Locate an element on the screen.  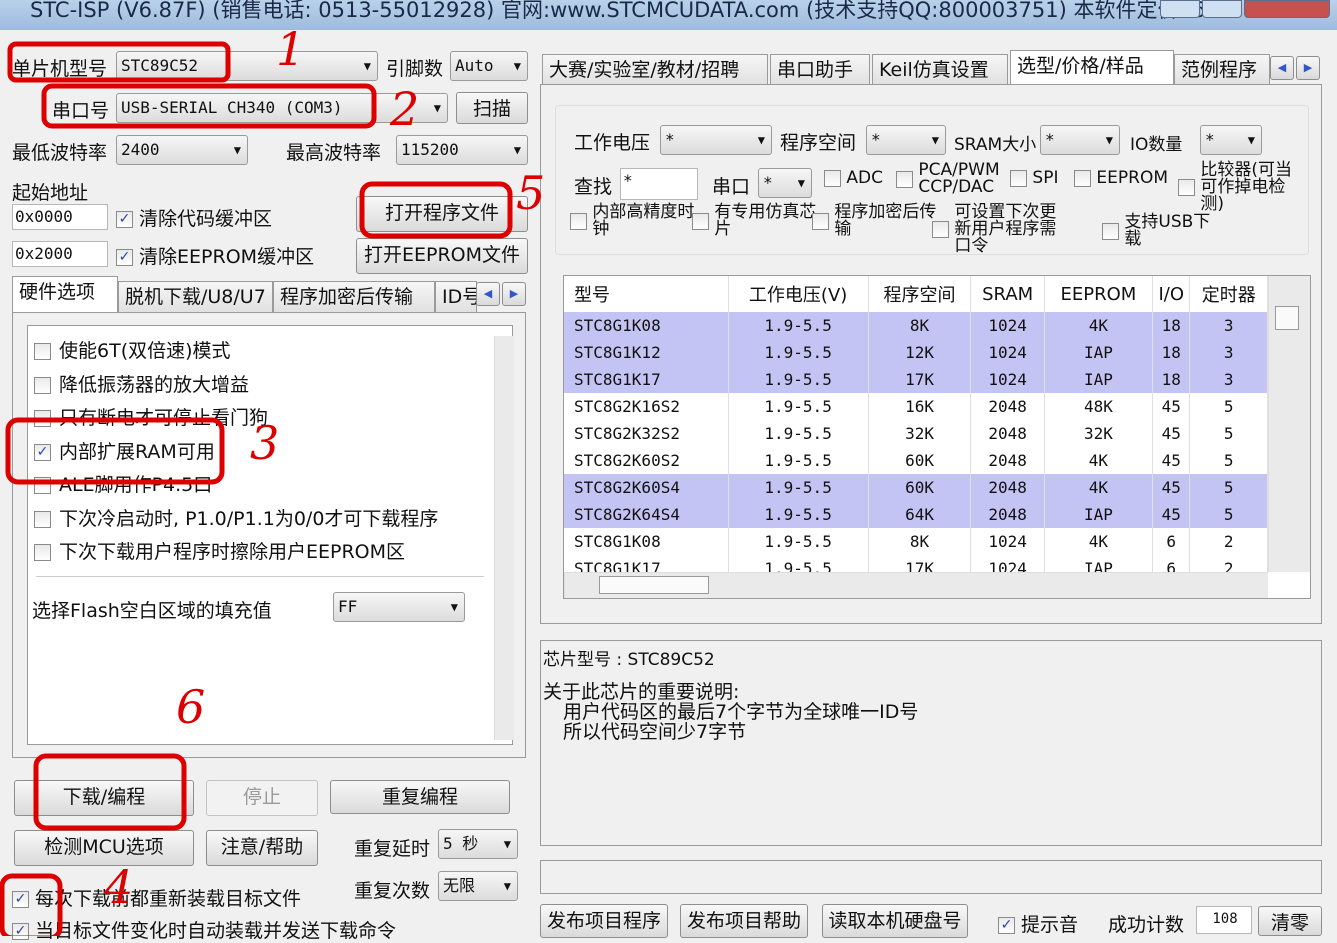
annotation-5: 5 is located at coordinates (531, 193).